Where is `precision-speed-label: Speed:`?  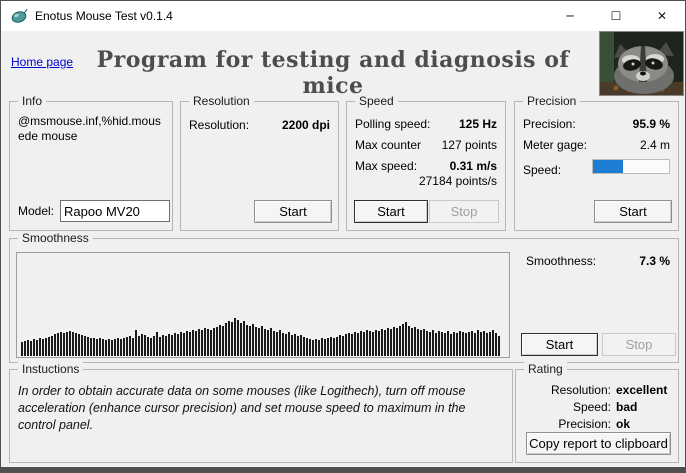
precision-speed-label: Speed: is located at coordinates (542, 170).